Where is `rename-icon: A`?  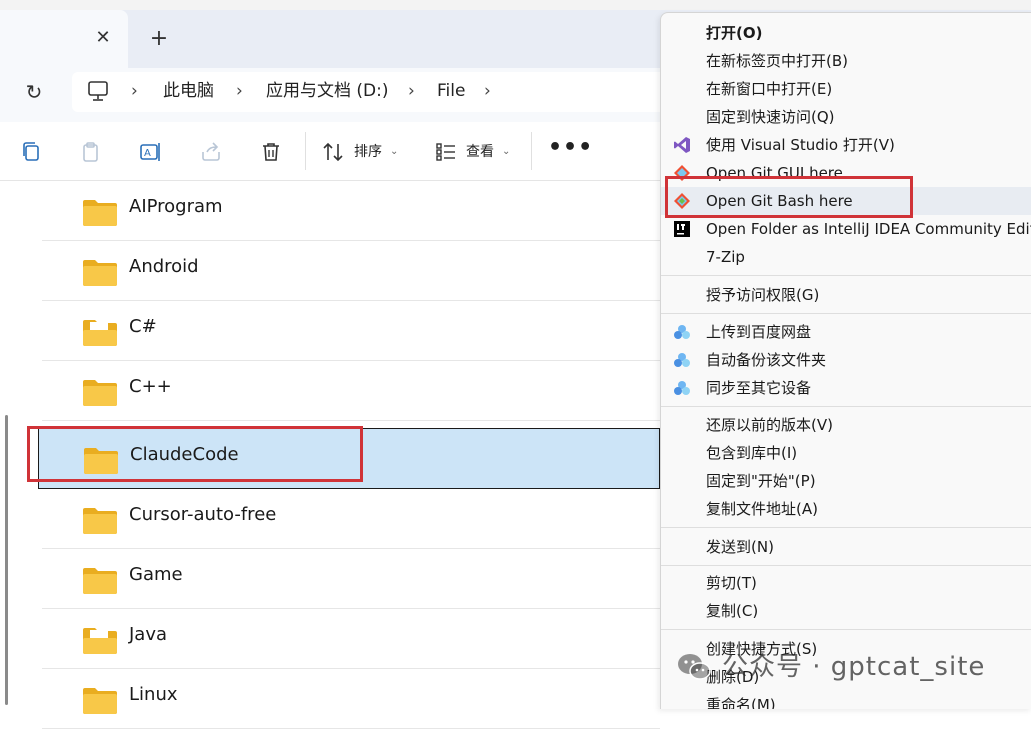 rename-icon: A is located at coordinates (151, 152).